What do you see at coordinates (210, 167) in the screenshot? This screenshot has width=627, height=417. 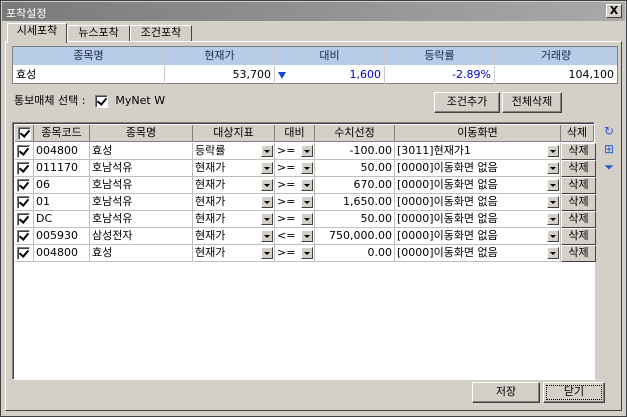 I see `indicator-value: 현재가` at bounding box center [210, 167].